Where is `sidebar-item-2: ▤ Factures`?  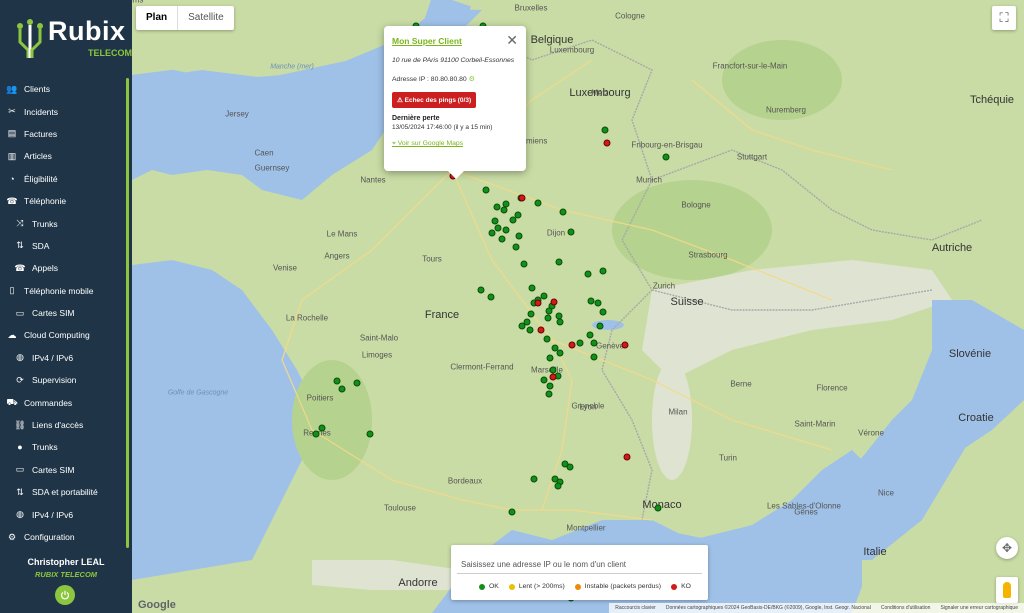 sidebar-item-2: ▤ Factures is located at coordinates (62, 134).